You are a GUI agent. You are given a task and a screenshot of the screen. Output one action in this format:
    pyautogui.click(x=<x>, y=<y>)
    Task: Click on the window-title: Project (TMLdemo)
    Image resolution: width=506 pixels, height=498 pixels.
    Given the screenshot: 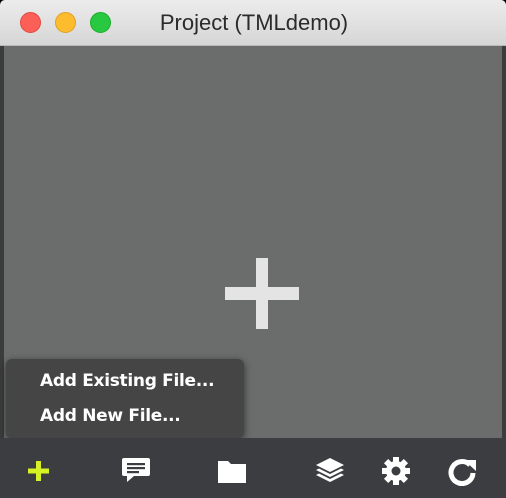 What is the action you would take?
    pyautogui.click(x=254, y=22)
    